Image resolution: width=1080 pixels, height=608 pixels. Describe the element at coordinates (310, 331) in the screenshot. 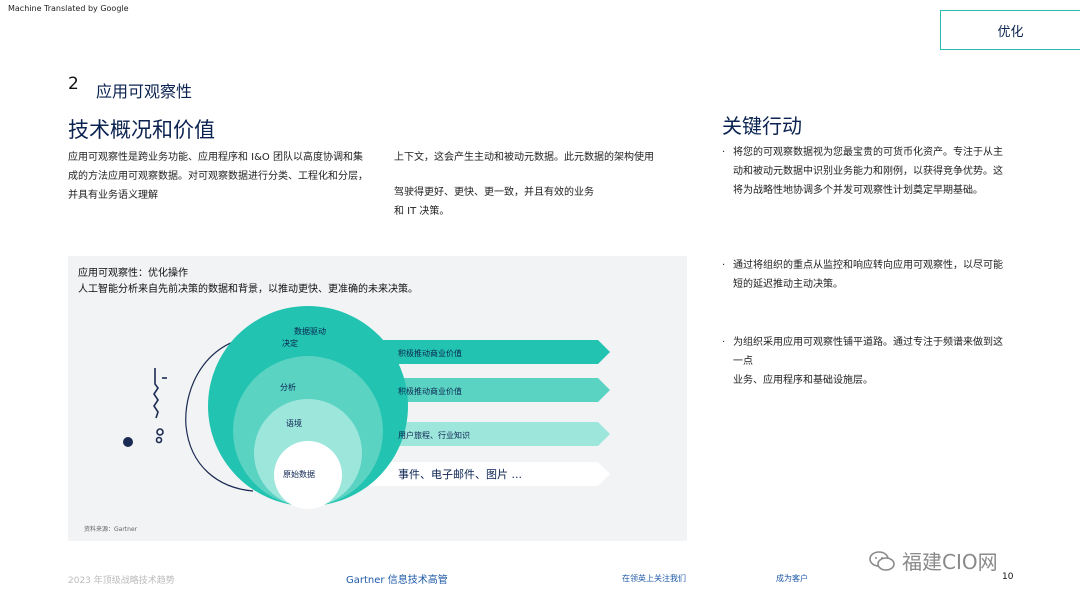

I see `layer-label: 数据驱动` at that location.